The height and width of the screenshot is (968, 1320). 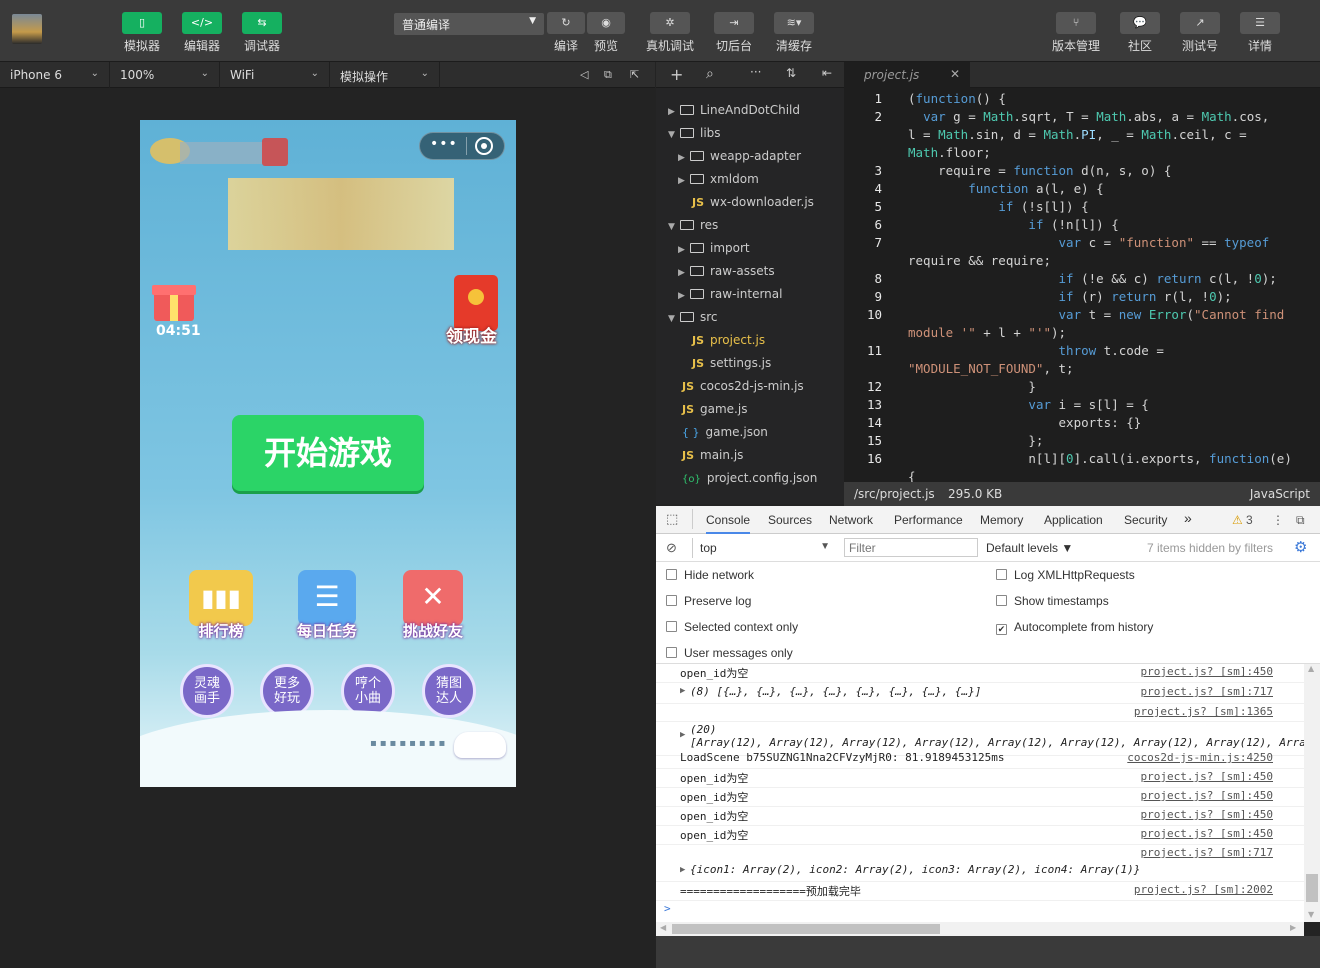 What do you see at coordinates (980, 911) in the screenshot?
I see `console-prompt: >` at bounding box center [980, 911].